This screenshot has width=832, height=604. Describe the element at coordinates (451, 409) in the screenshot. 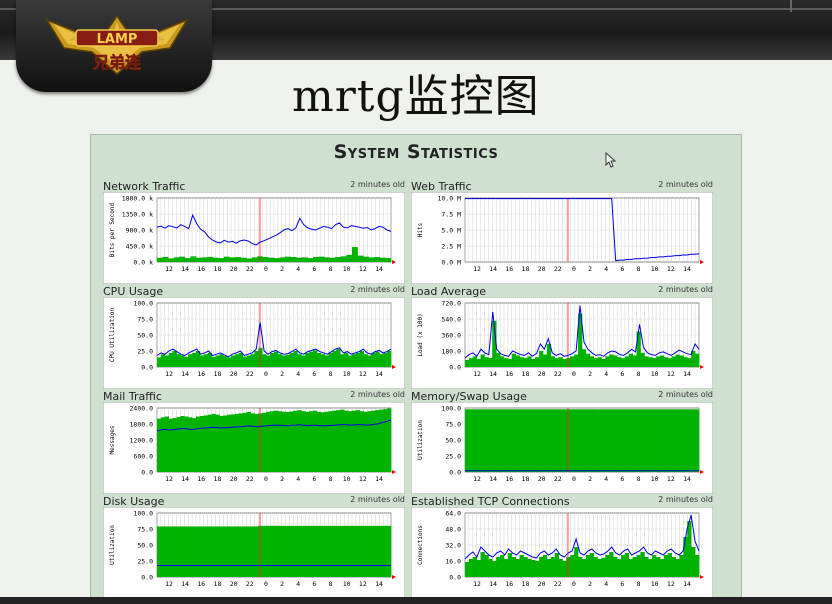

I see `y-tick-label: 100.0` at that location.